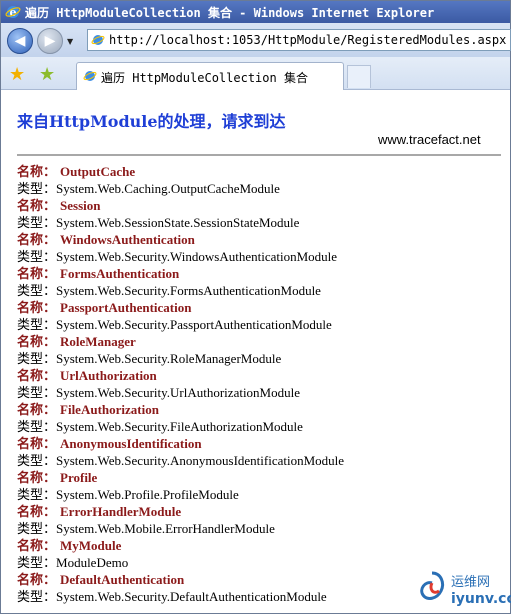 The image size is (511, 614). What do you see at coordinates (126, 307) in the screenshot?
I see `module-name: PassportAuthentication` at bounding box center [126, 307].